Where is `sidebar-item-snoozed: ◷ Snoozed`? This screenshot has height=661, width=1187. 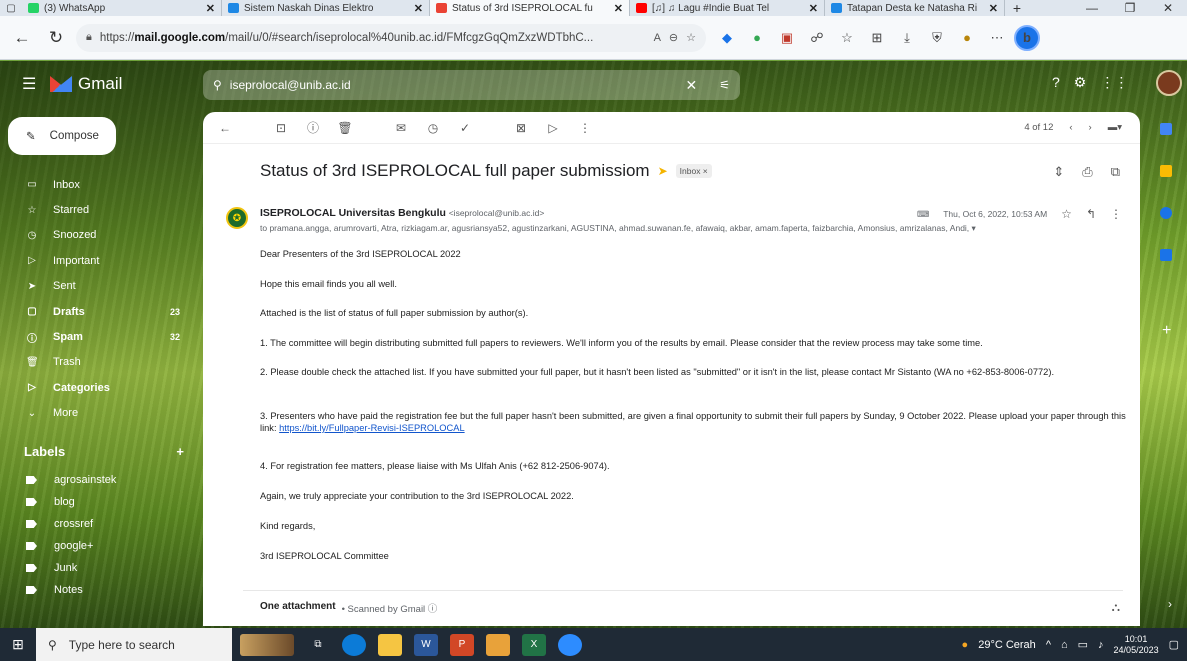
sidebar-item-snoozed: ◷ Snoozed is located at coordinates (100, 235).